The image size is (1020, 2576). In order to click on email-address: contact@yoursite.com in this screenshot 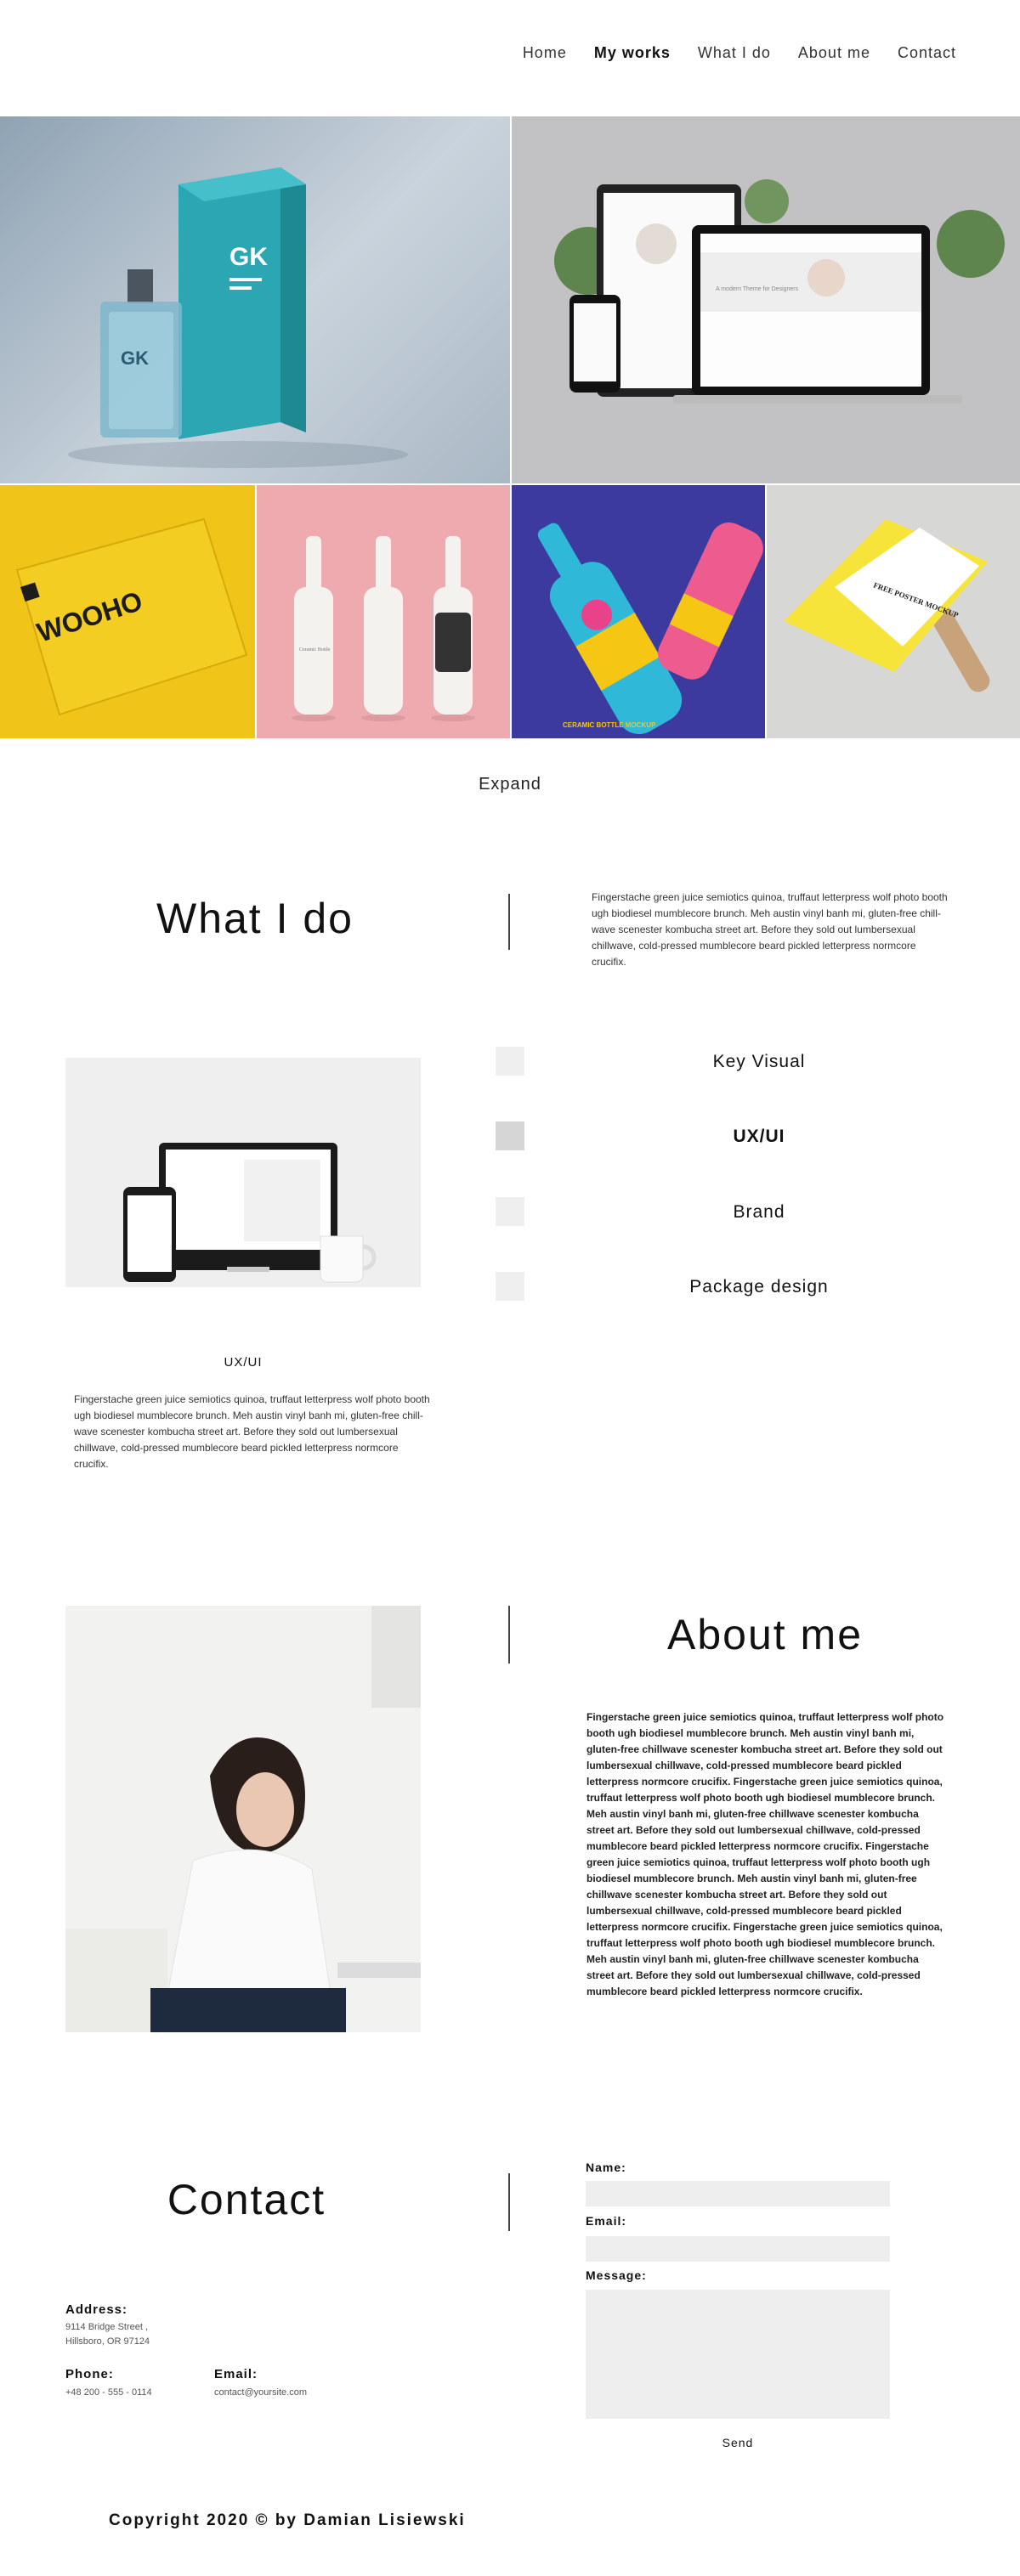, I will do `click(260, 2393)`.